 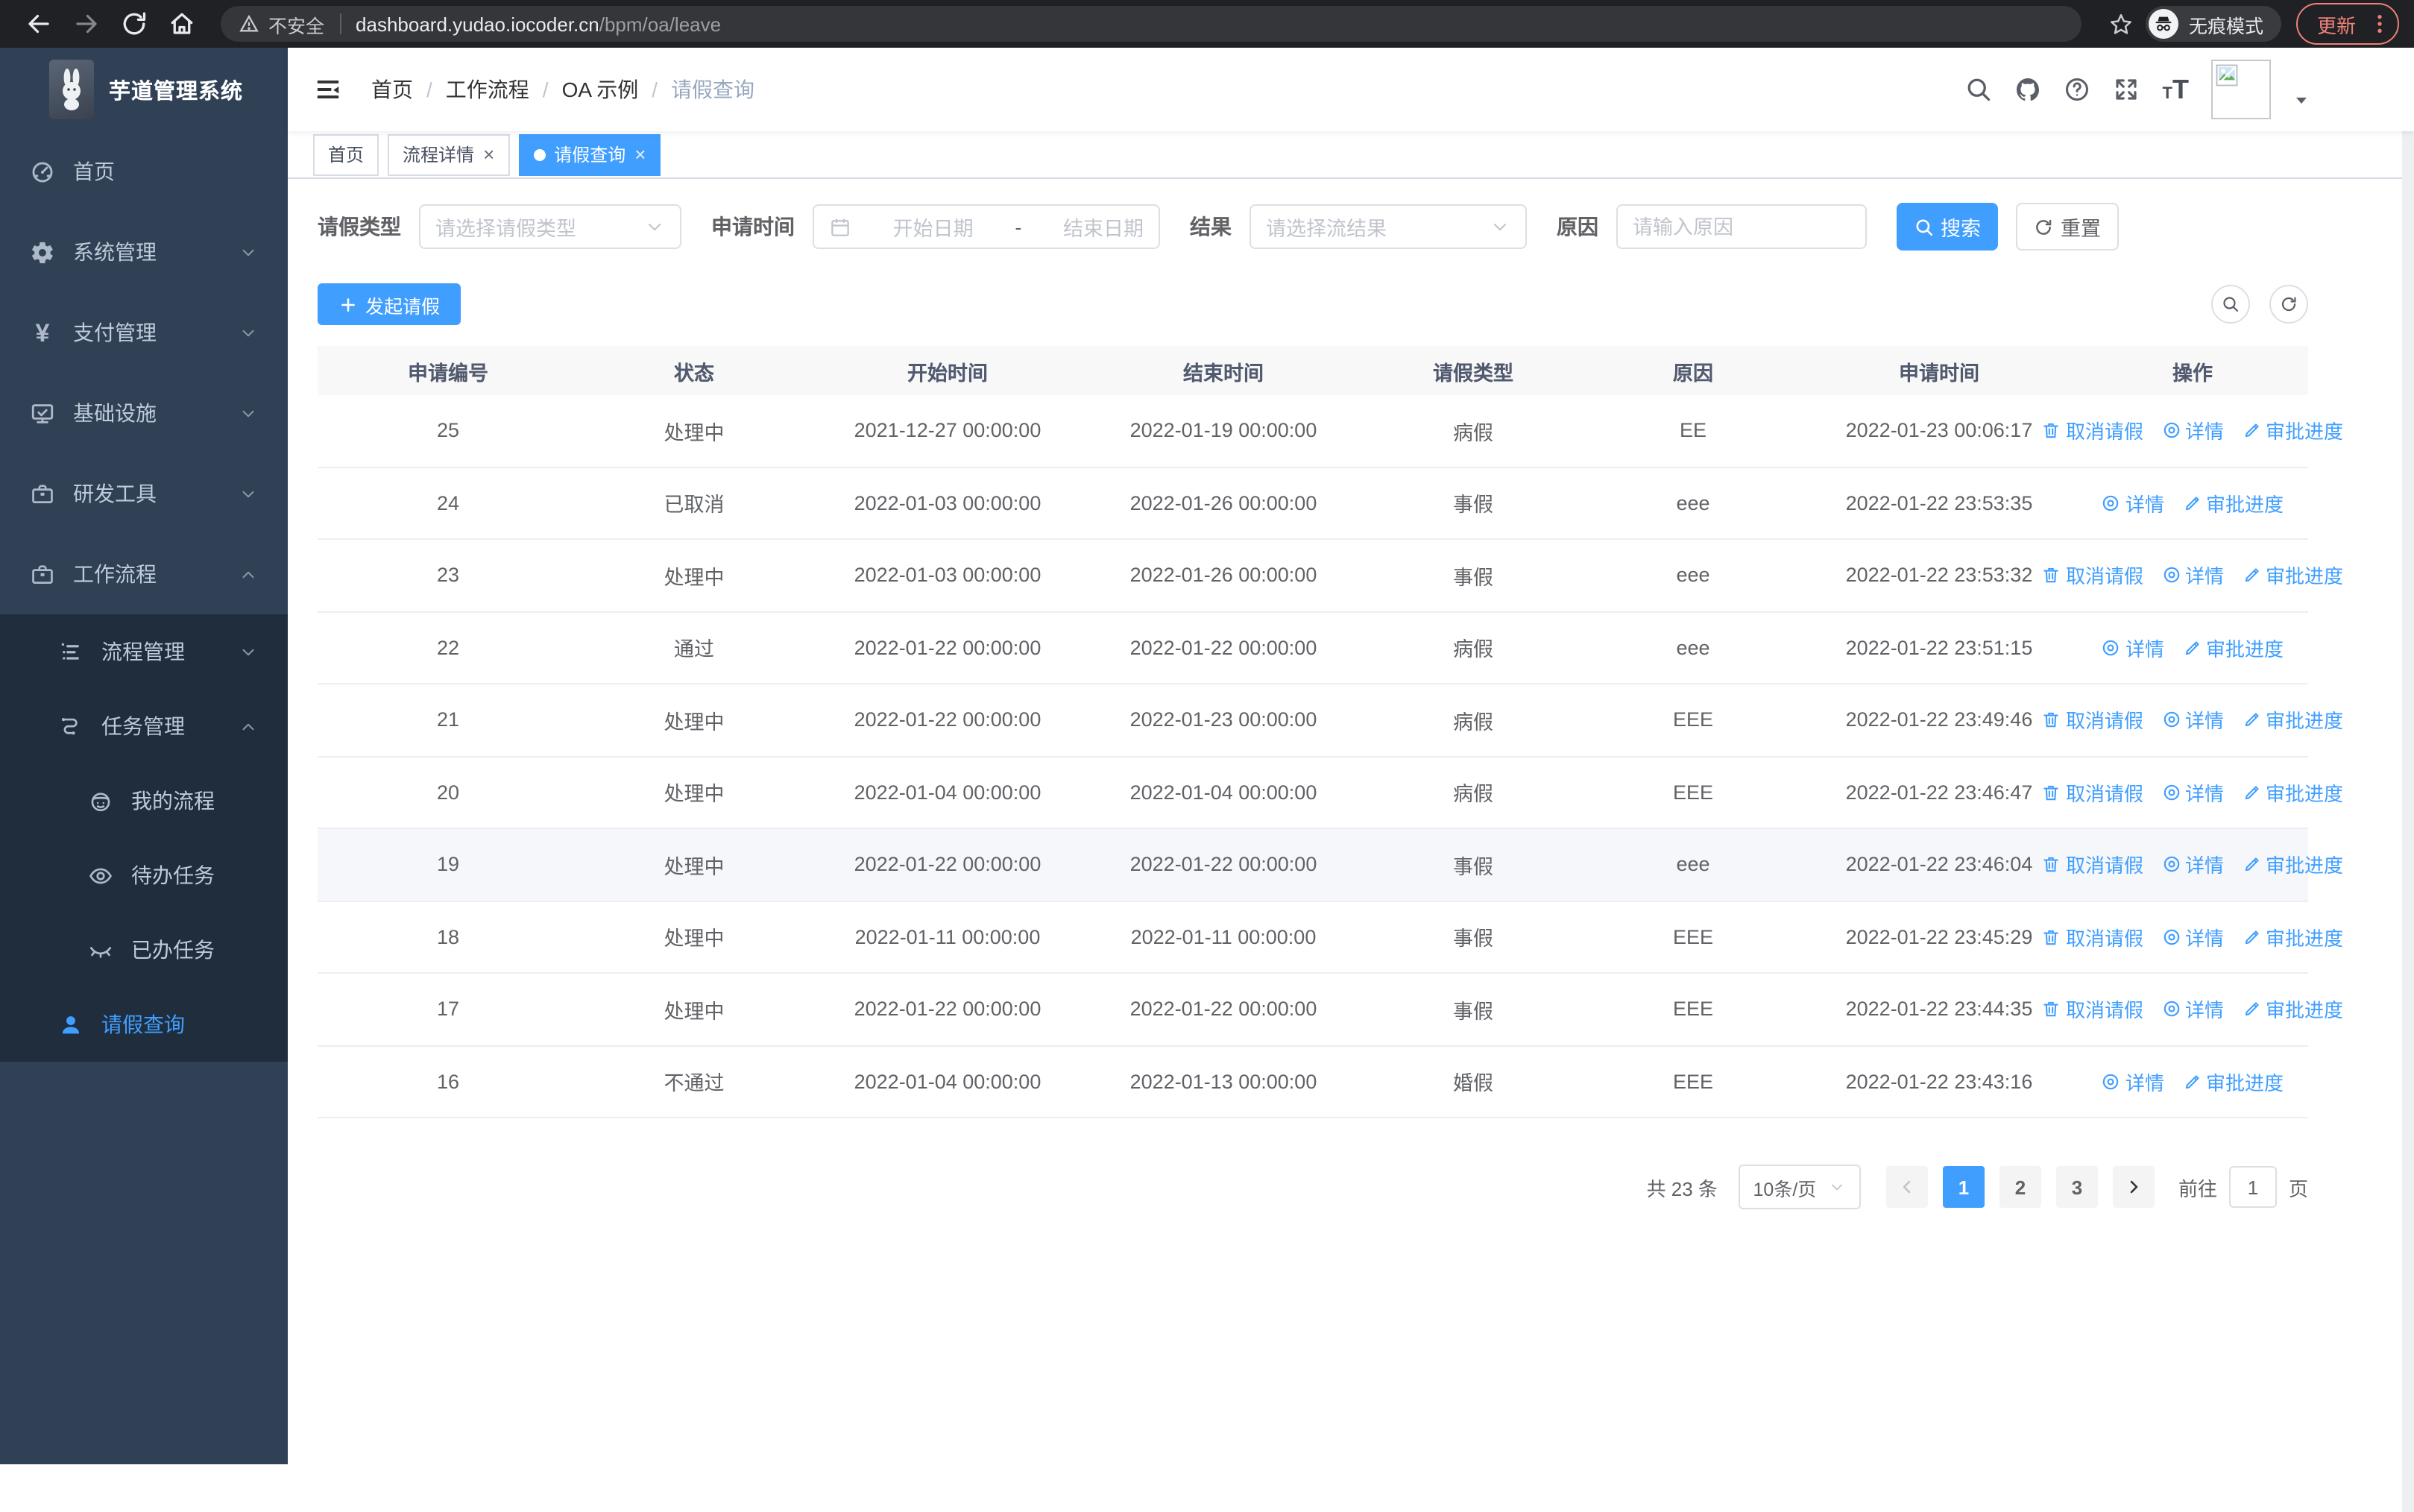 What do you see at coordinates (1500, 226) in the screenshot?
I see `chevron-down-icon` at bounding box center [1500, 226].